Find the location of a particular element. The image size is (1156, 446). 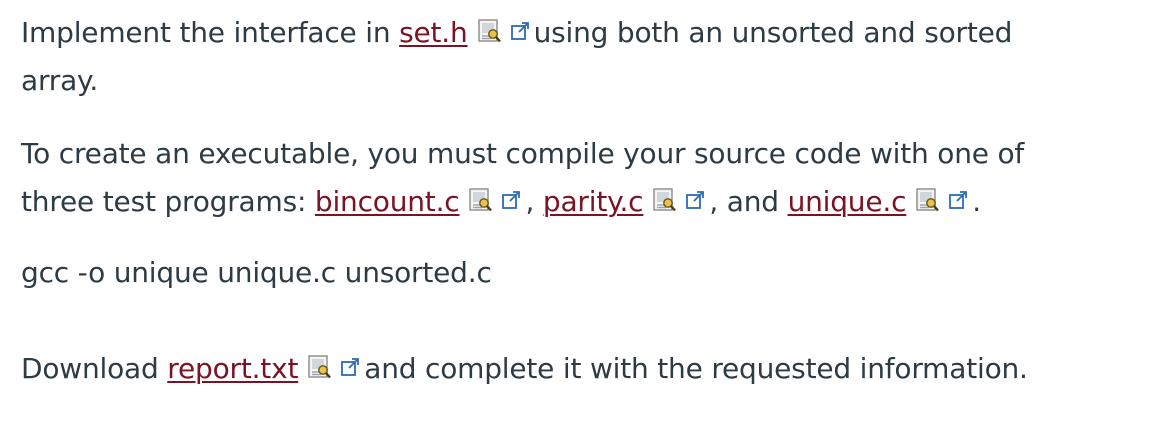

bincount-c-link: bincount.c is located at coordinates (387, 201).